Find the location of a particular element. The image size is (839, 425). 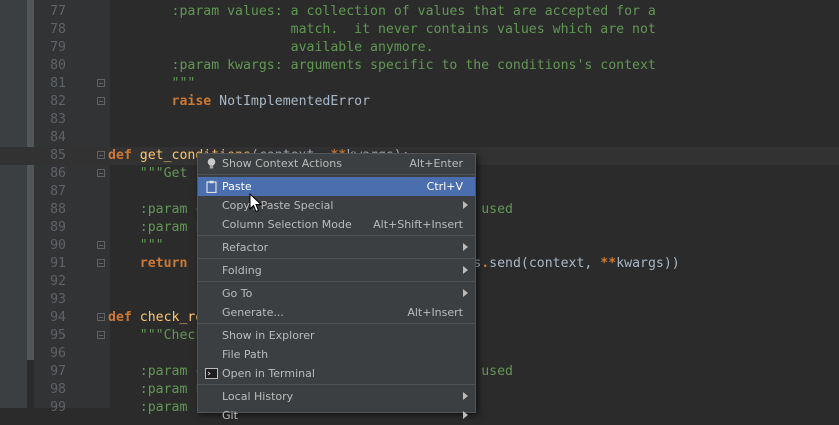

line-number: 83 is located at coordinates (58, 119).